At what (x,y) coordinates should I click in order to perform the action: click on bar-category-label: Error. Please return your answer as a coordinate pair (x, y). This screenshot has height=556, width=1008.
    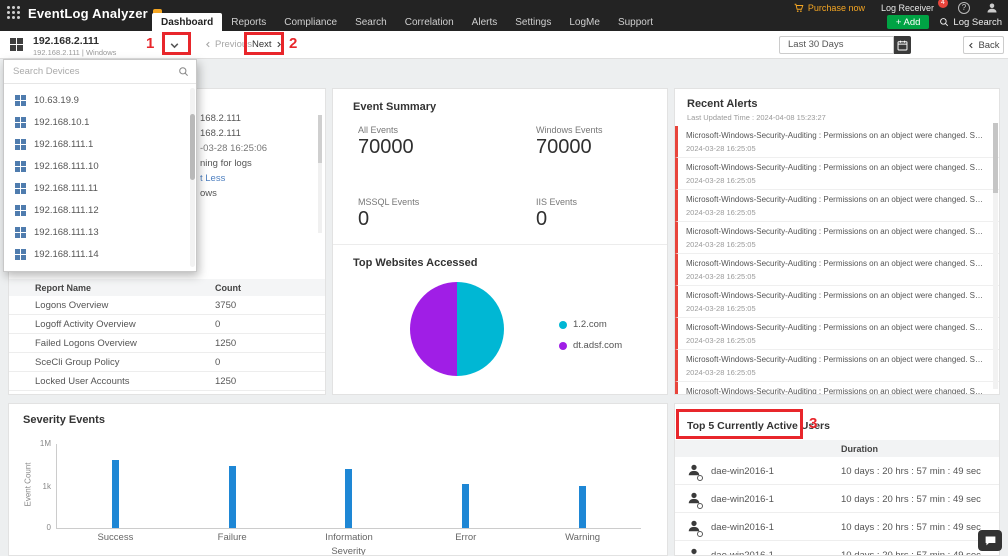
    Looking at the image, I should click on (466, 537).